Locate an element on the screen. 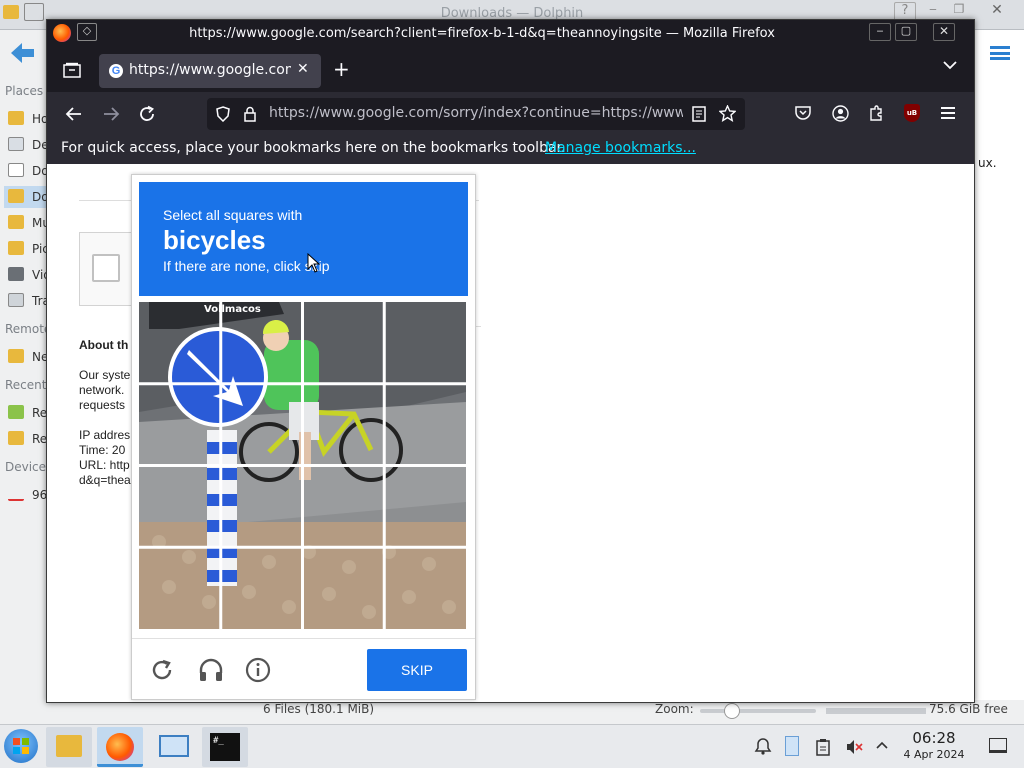  grid-tile-r1c4 is located at coordinates (425, 343).